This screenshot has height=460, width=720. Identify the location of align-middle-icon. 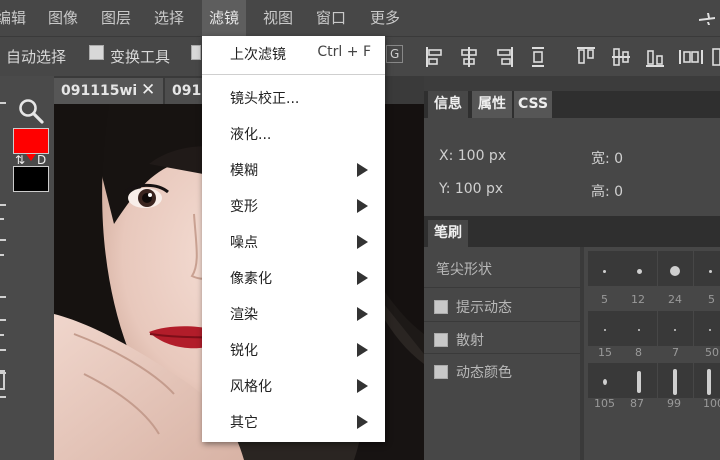
(621, 57).